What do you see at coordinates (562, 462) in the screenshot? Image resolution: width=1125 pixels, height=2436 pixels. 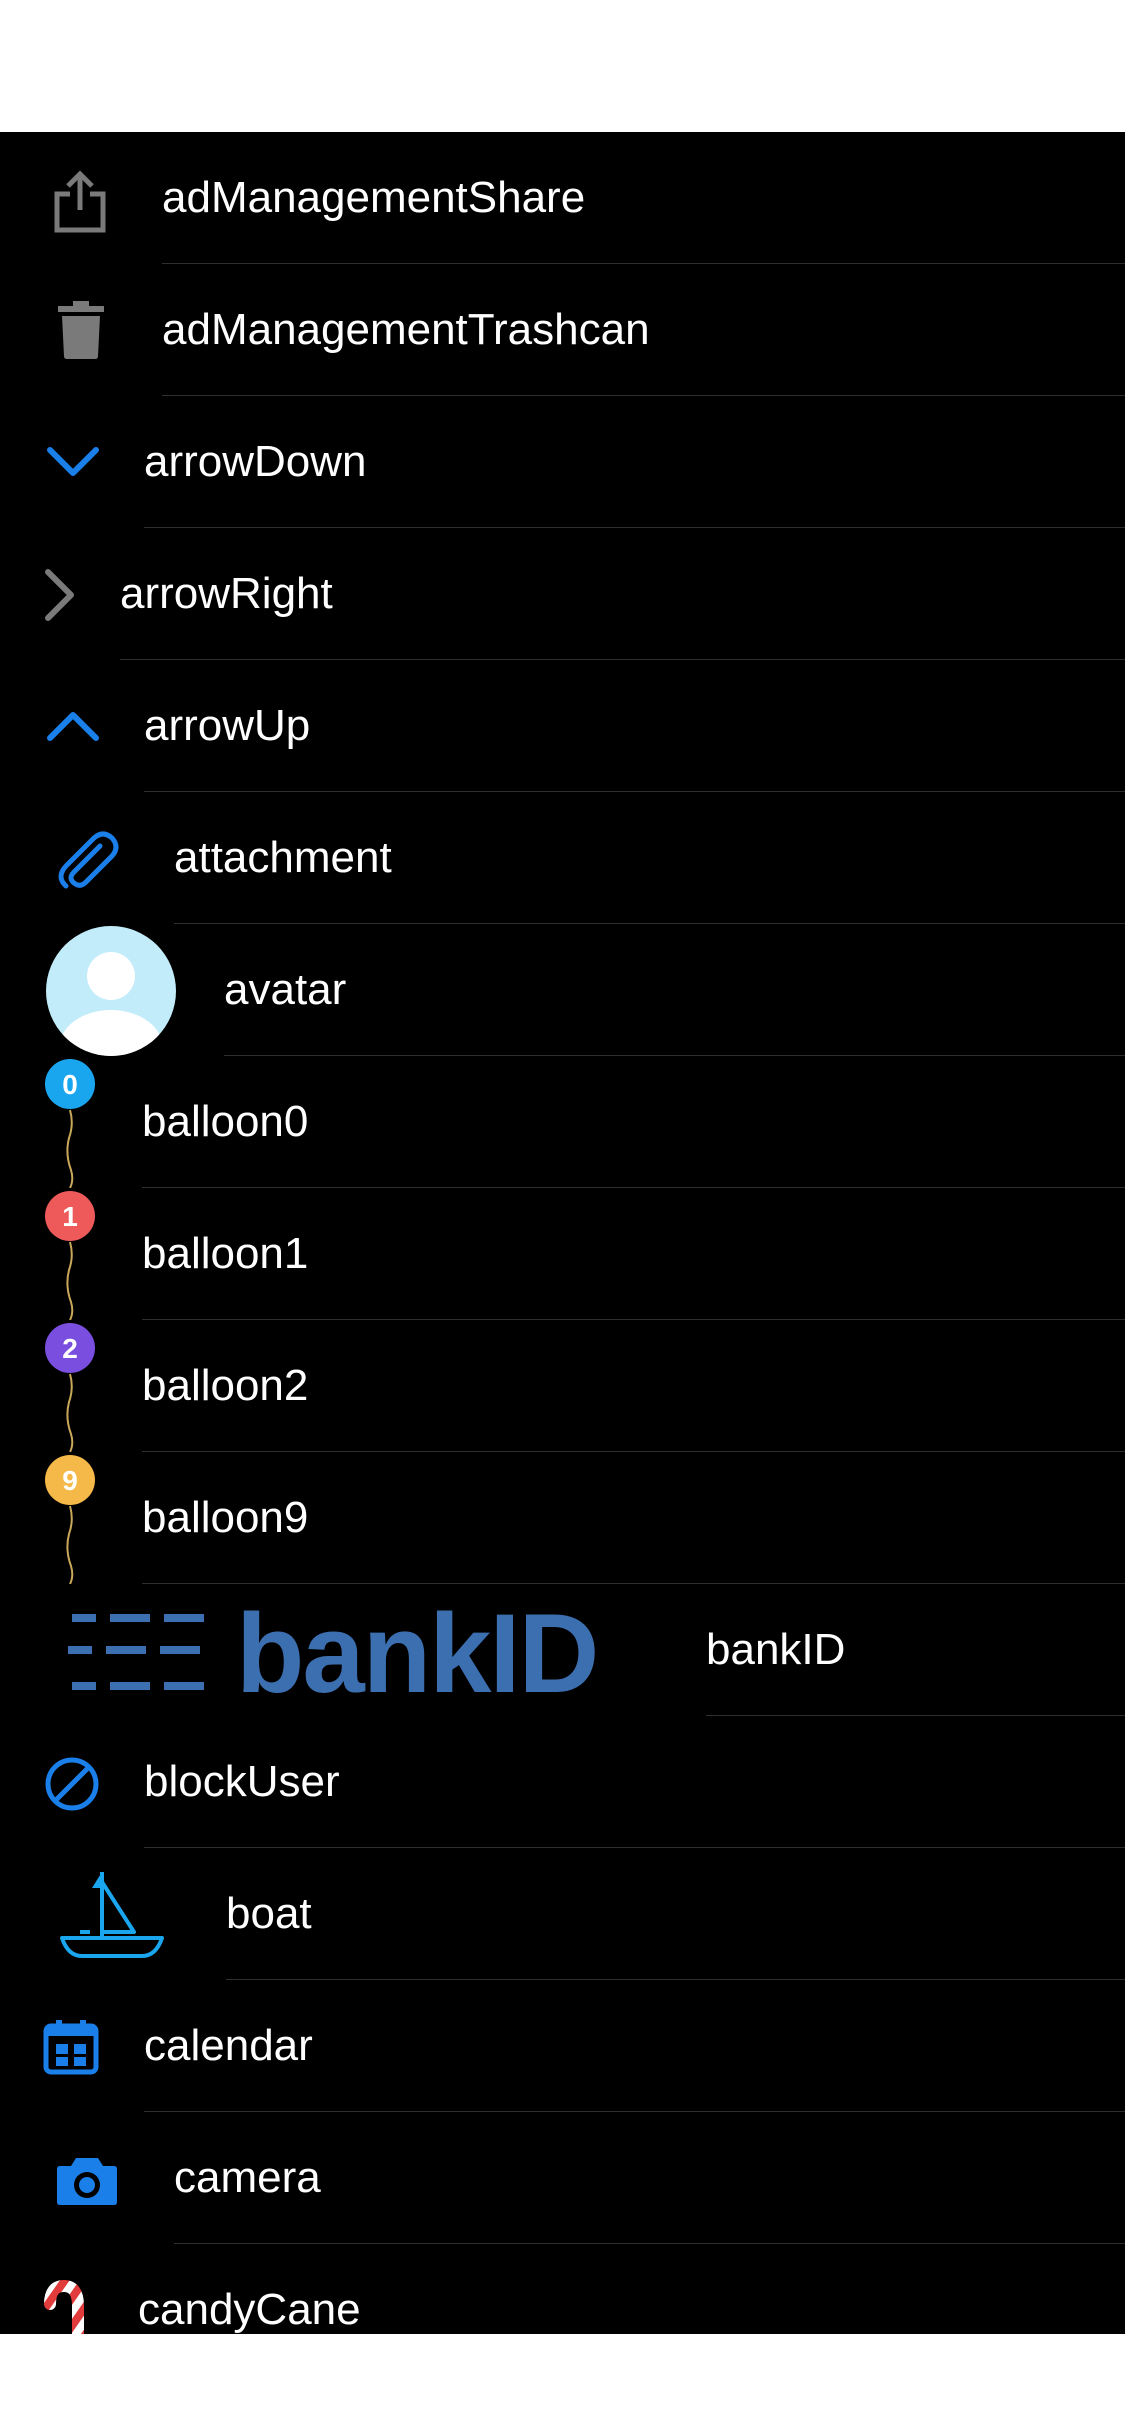 I see `list-item: arrowDown` at bounding box center [562, 462].